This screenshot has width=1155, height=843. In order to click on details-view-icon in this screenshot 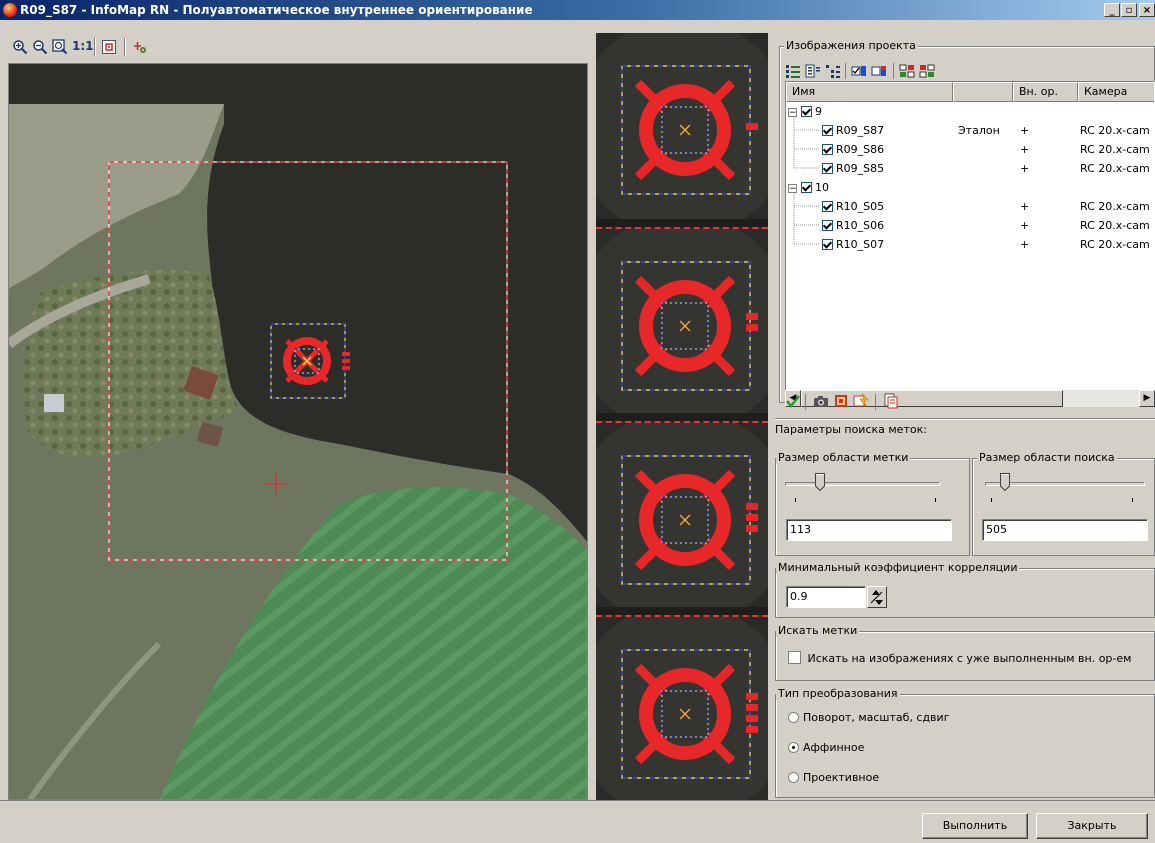, I will do `click(813, 71)`.